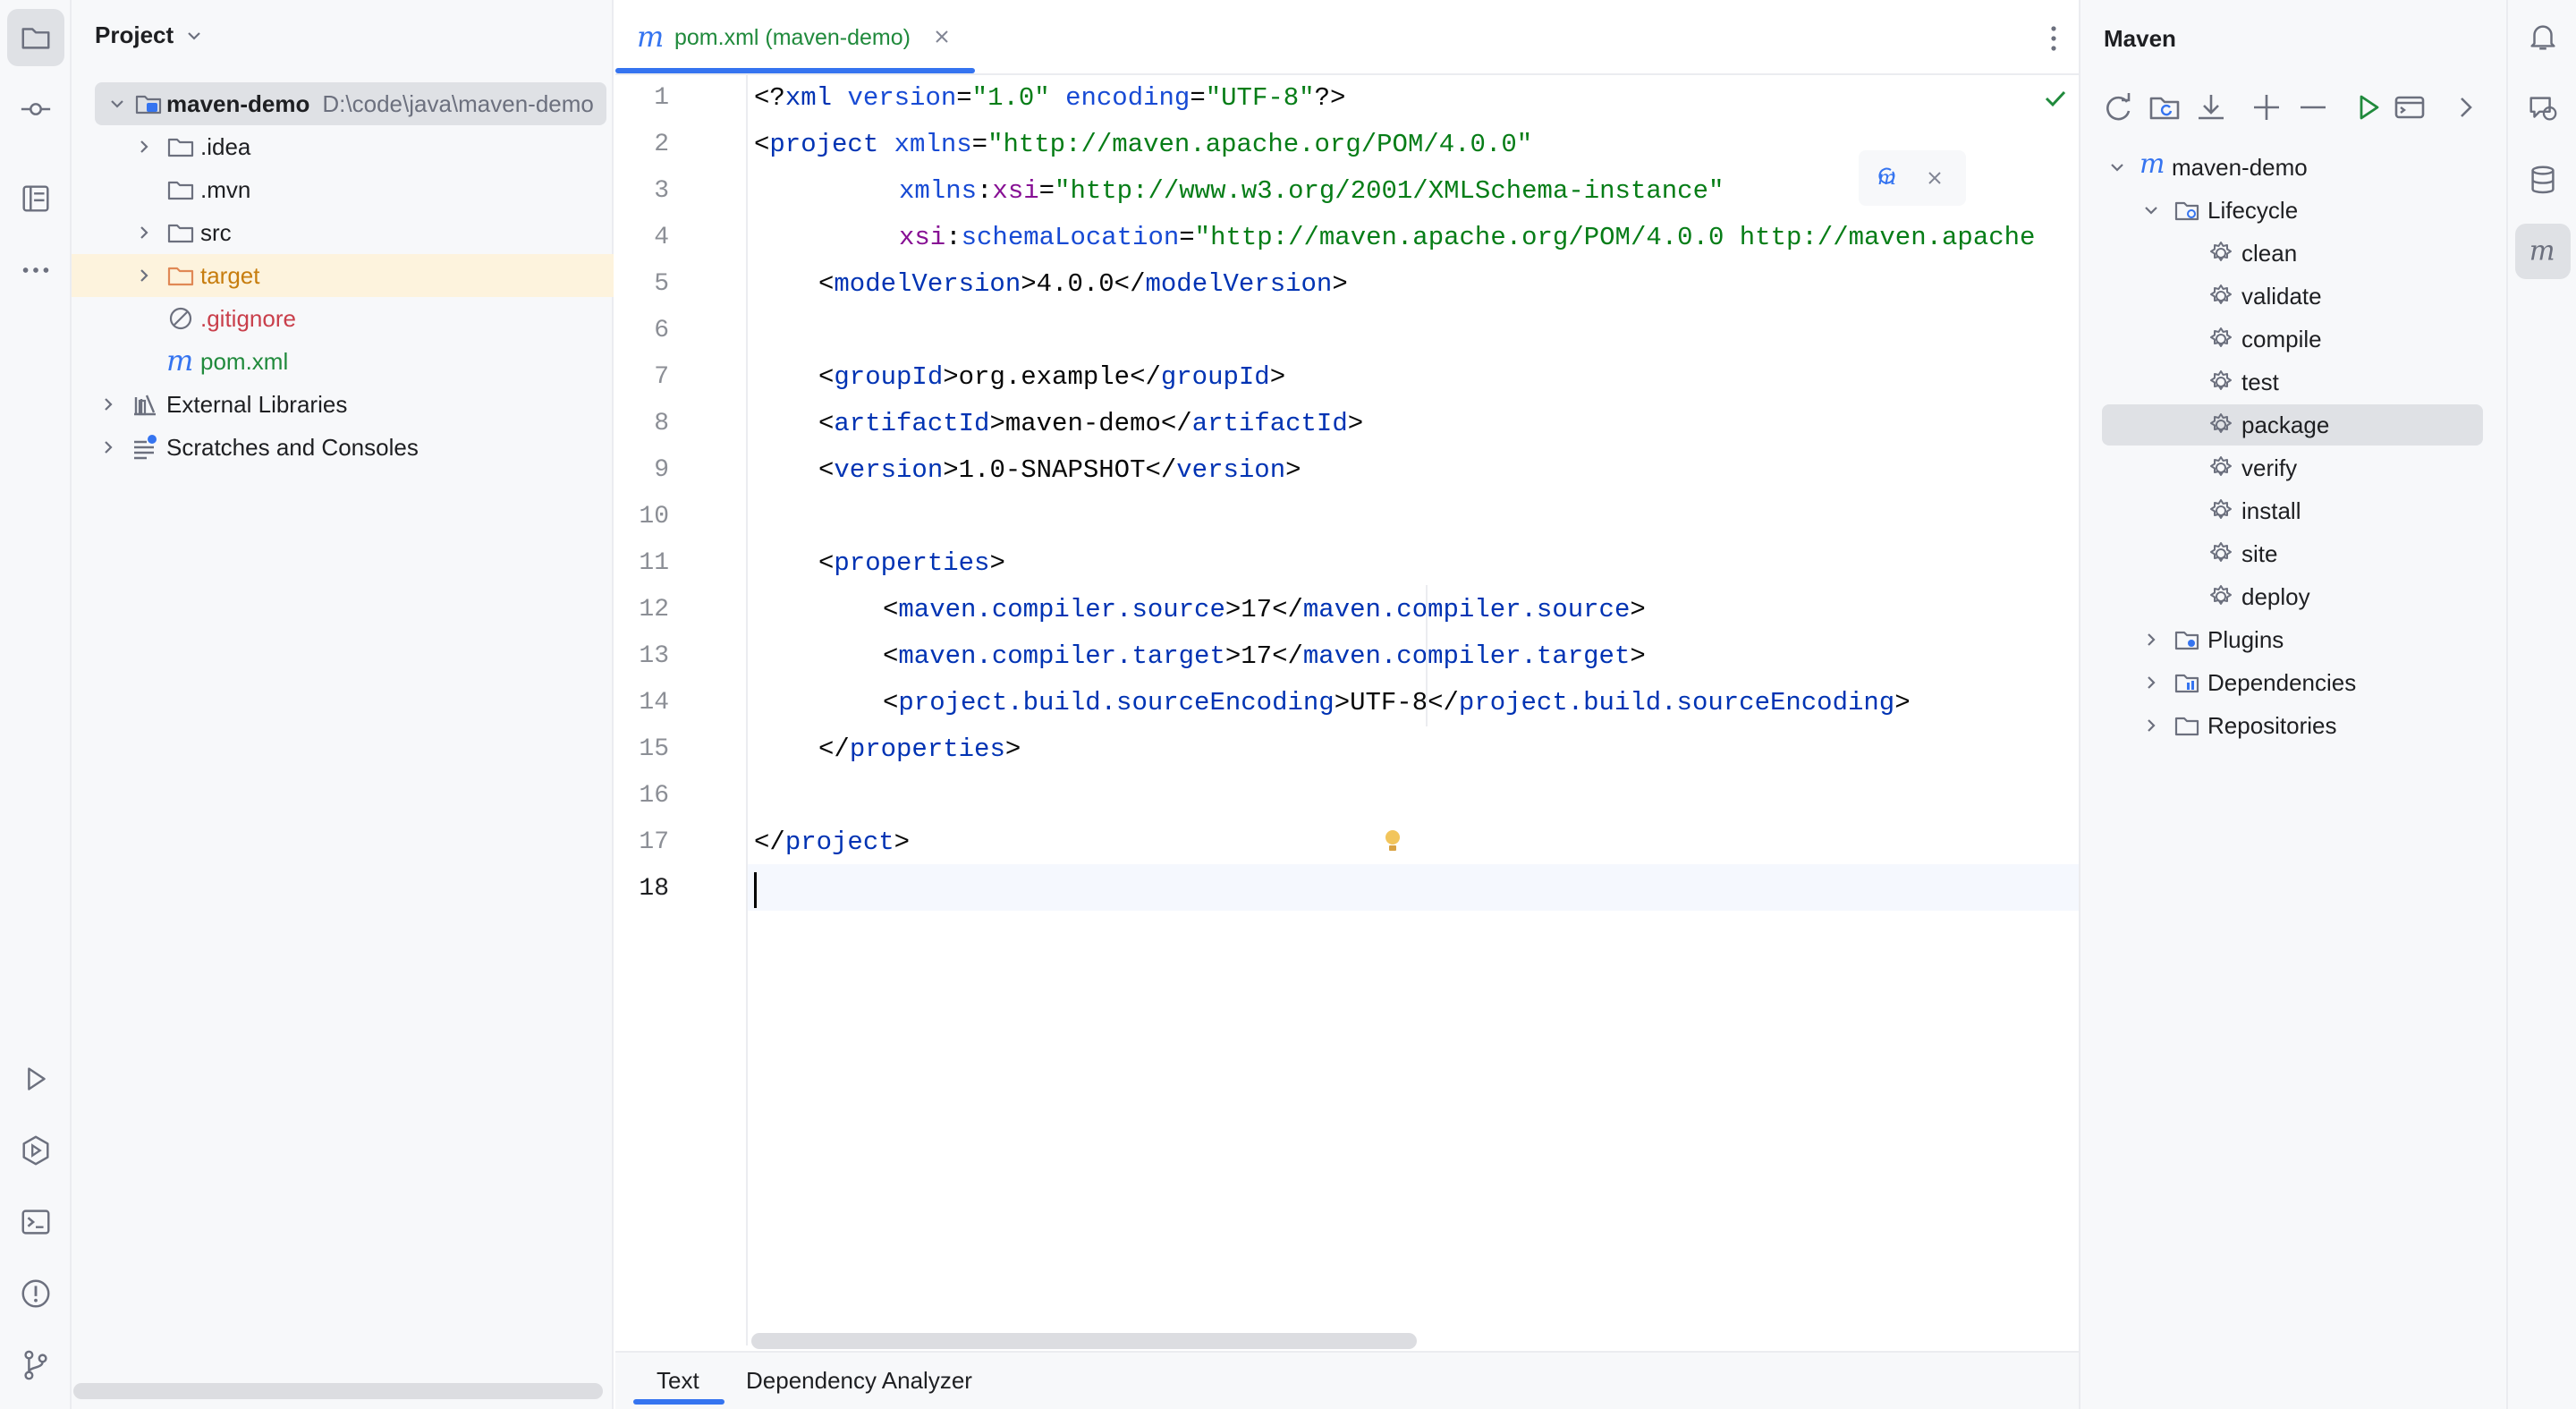  Describe the element at coordinates (2294, 339) in the screenshot. I see `phase-compile: compile` at that location.